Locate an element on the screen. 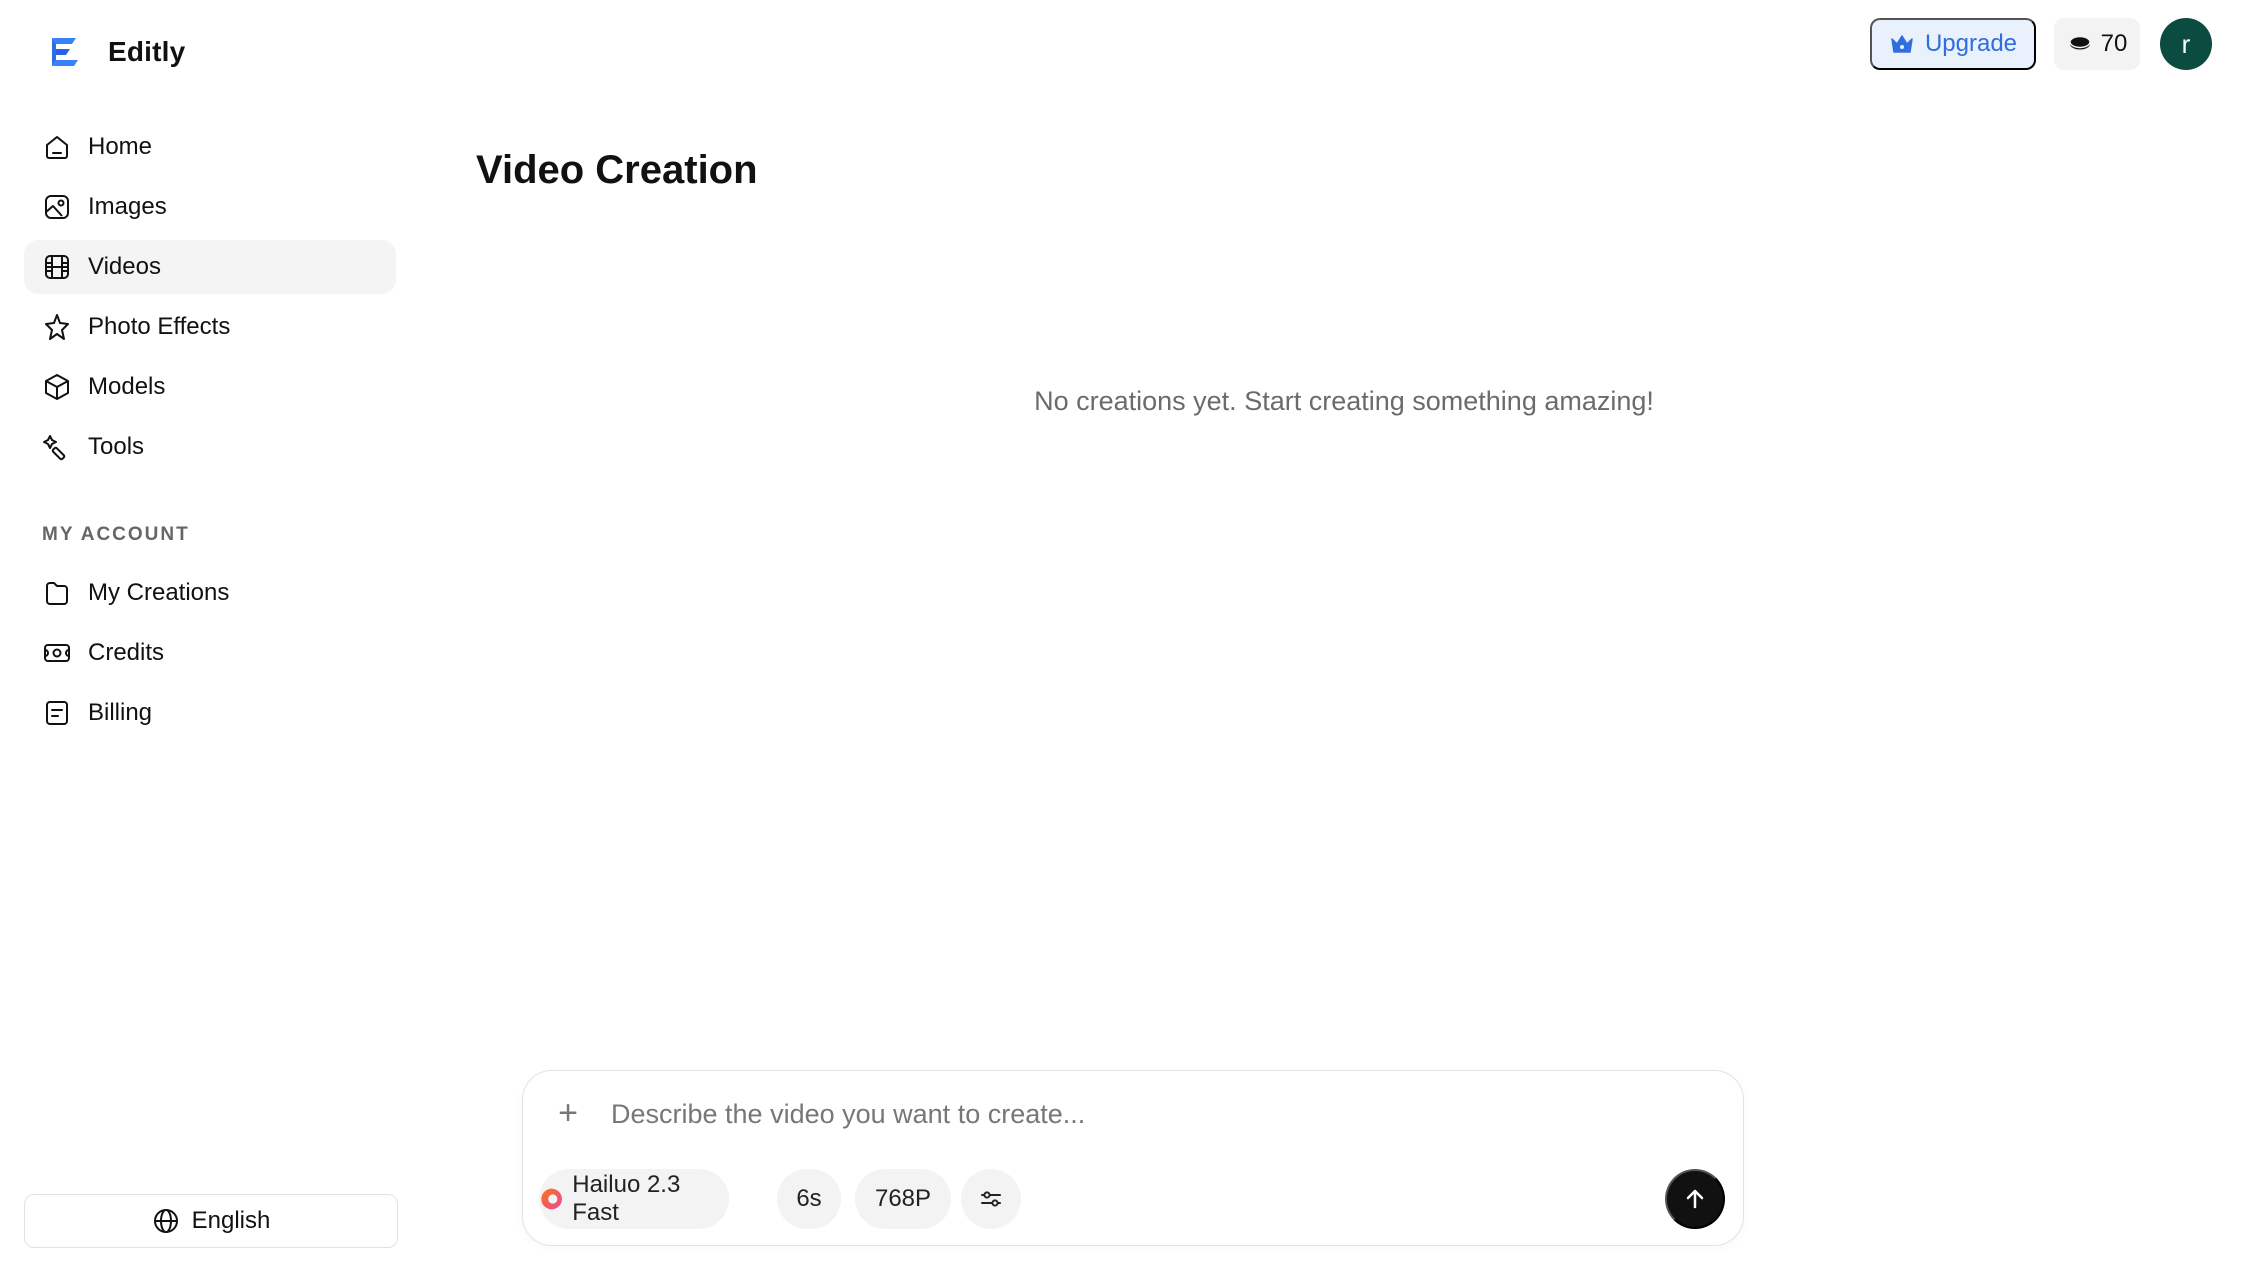 The width and height of the screenshot is (2264, 1268). sidebar-item-home: Home is located at coordinates (210, 147).